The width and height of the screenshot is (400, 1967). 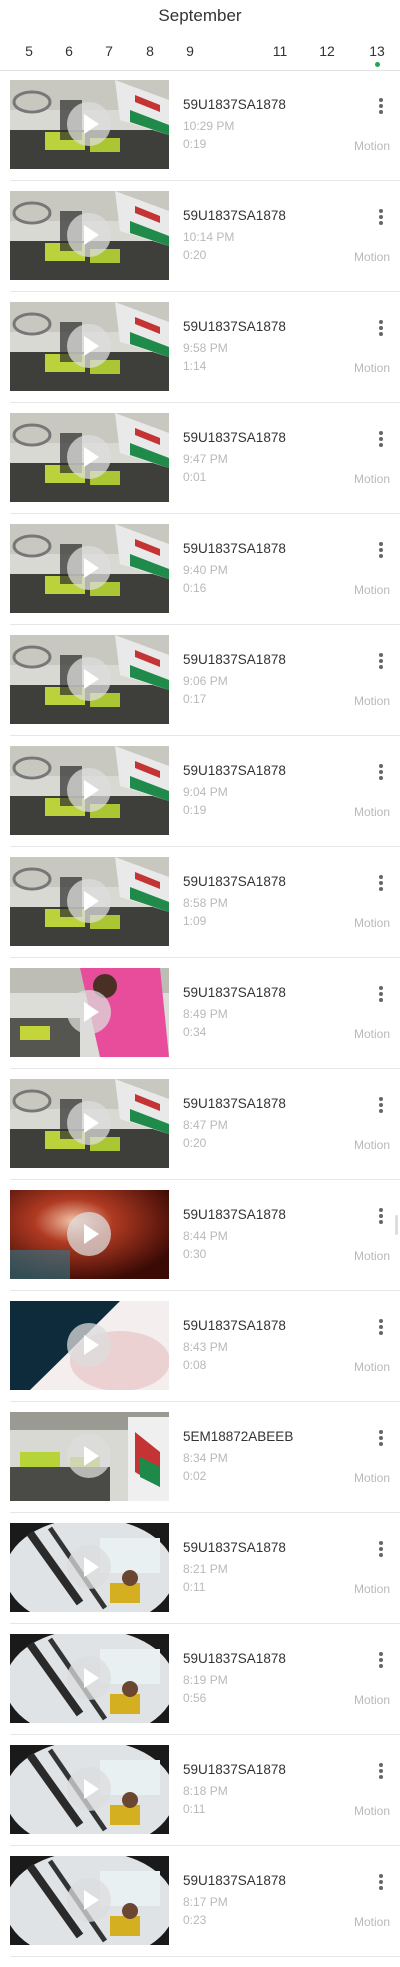 I want to click on event-time: 9:06 PM, so click(x=205, y=681).